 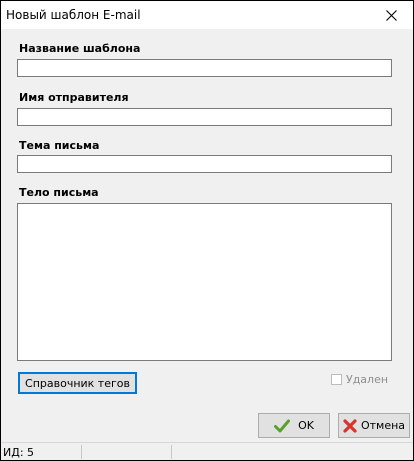 I want to click on cancel-button-label: Отмена, so click(x=383, y=425).